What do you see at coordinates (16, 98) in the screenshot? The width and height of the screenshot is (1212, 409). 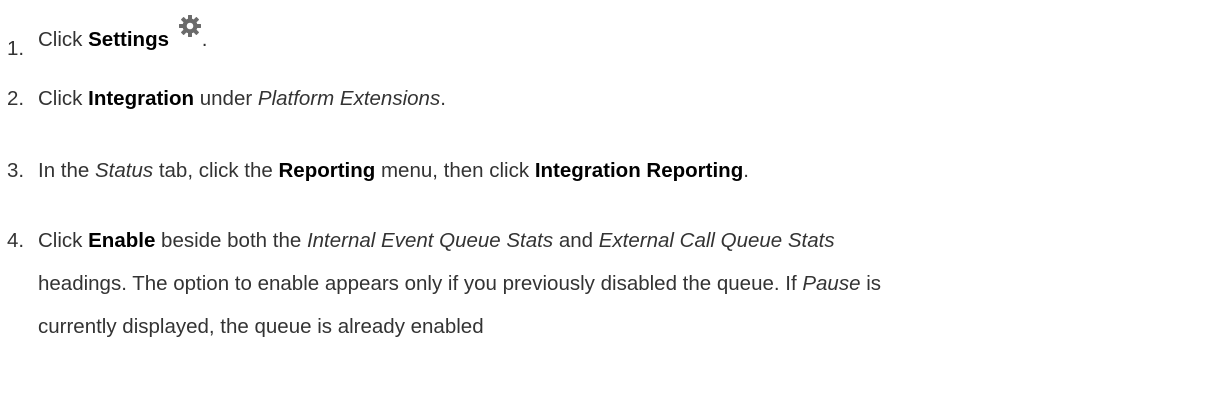 I see `step-number: 2.` at bounding box center [16, 98].